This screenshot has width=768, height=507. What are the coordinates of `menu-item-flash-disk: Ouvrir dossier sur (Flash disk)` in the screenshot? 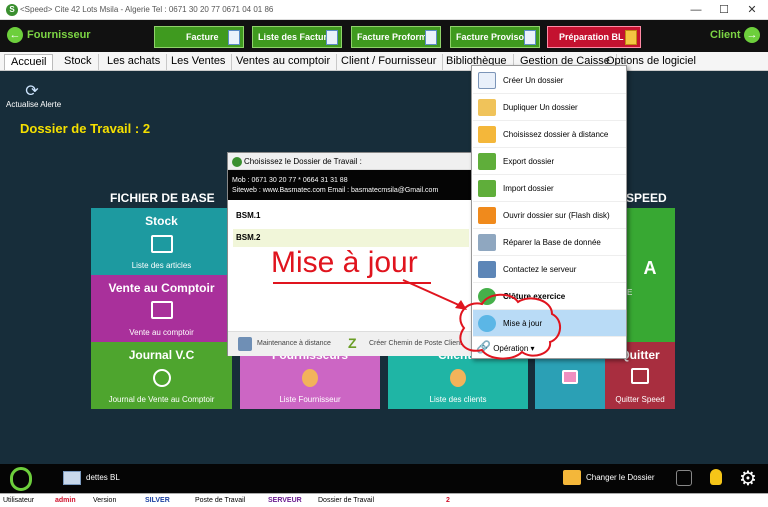 It's located at (549, 215).